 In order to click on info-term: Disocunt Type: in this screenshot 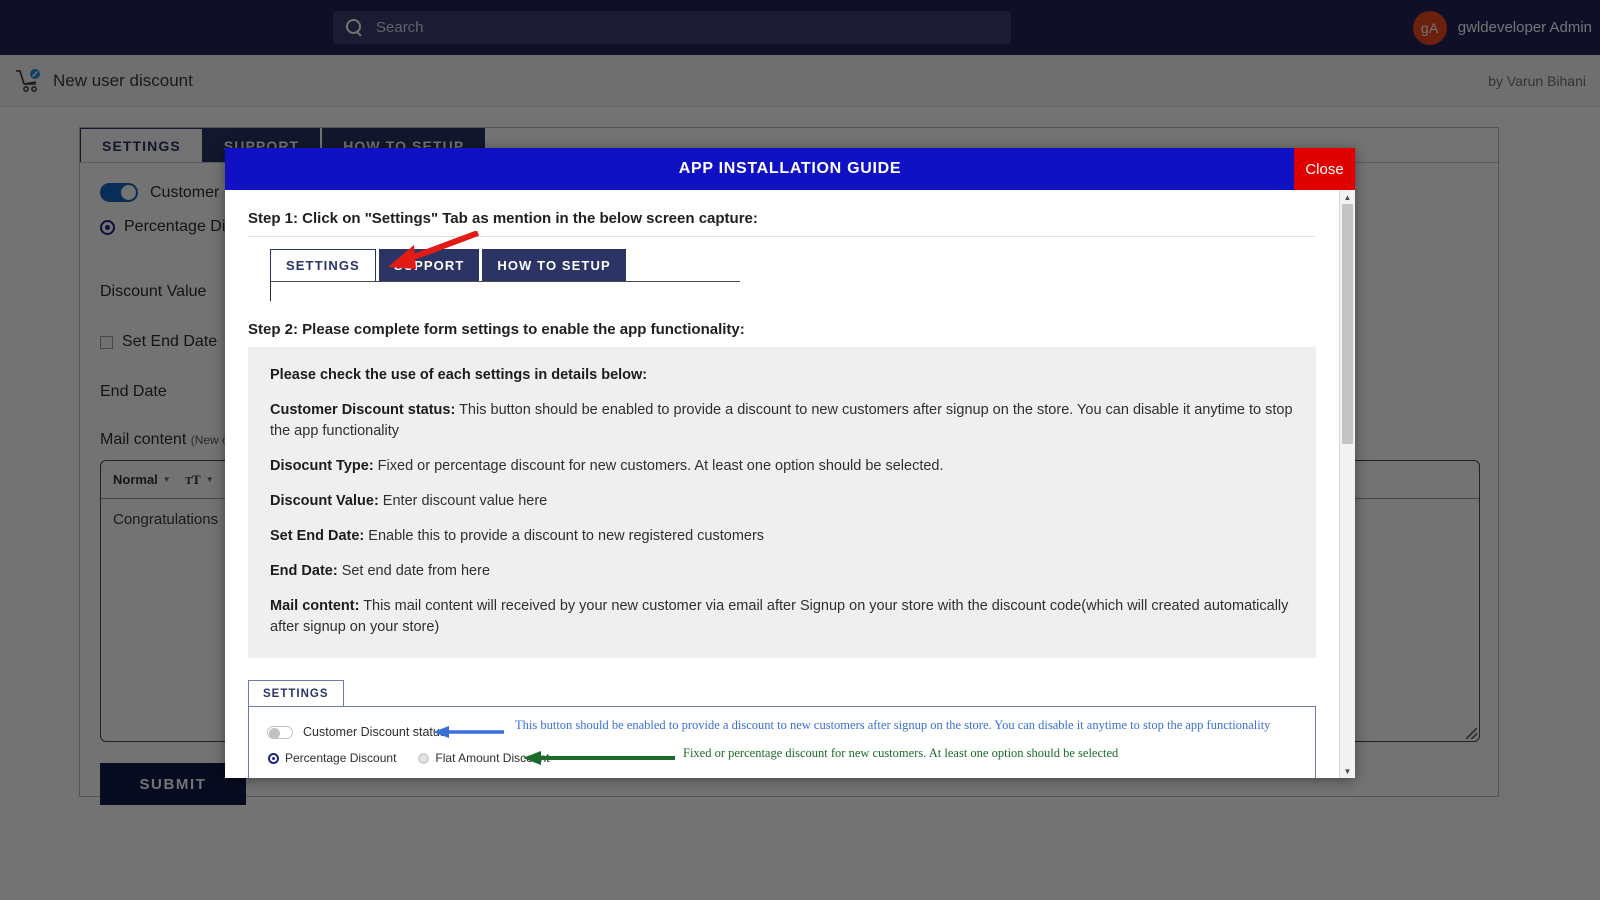, I will do `click(322, 466)`.